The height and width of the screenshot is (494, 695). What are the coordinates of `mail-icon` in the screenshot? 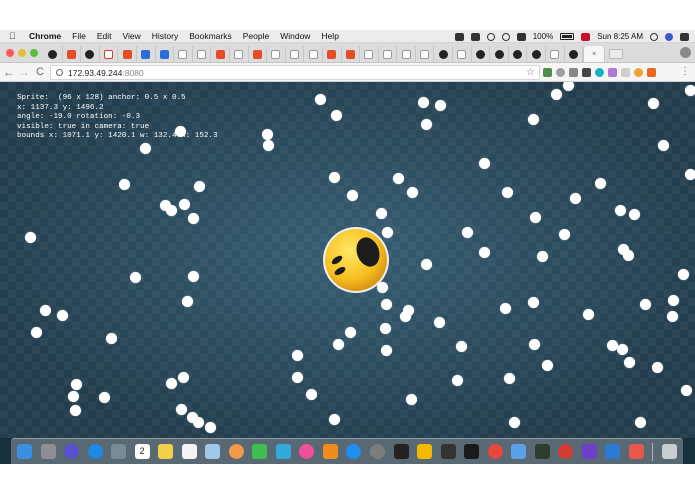 It's located at (519, 451).